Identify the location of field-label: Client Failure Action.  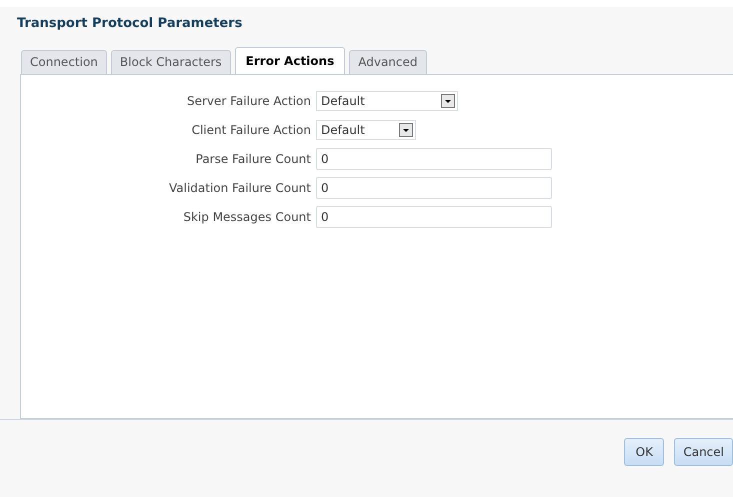
(251, 130).